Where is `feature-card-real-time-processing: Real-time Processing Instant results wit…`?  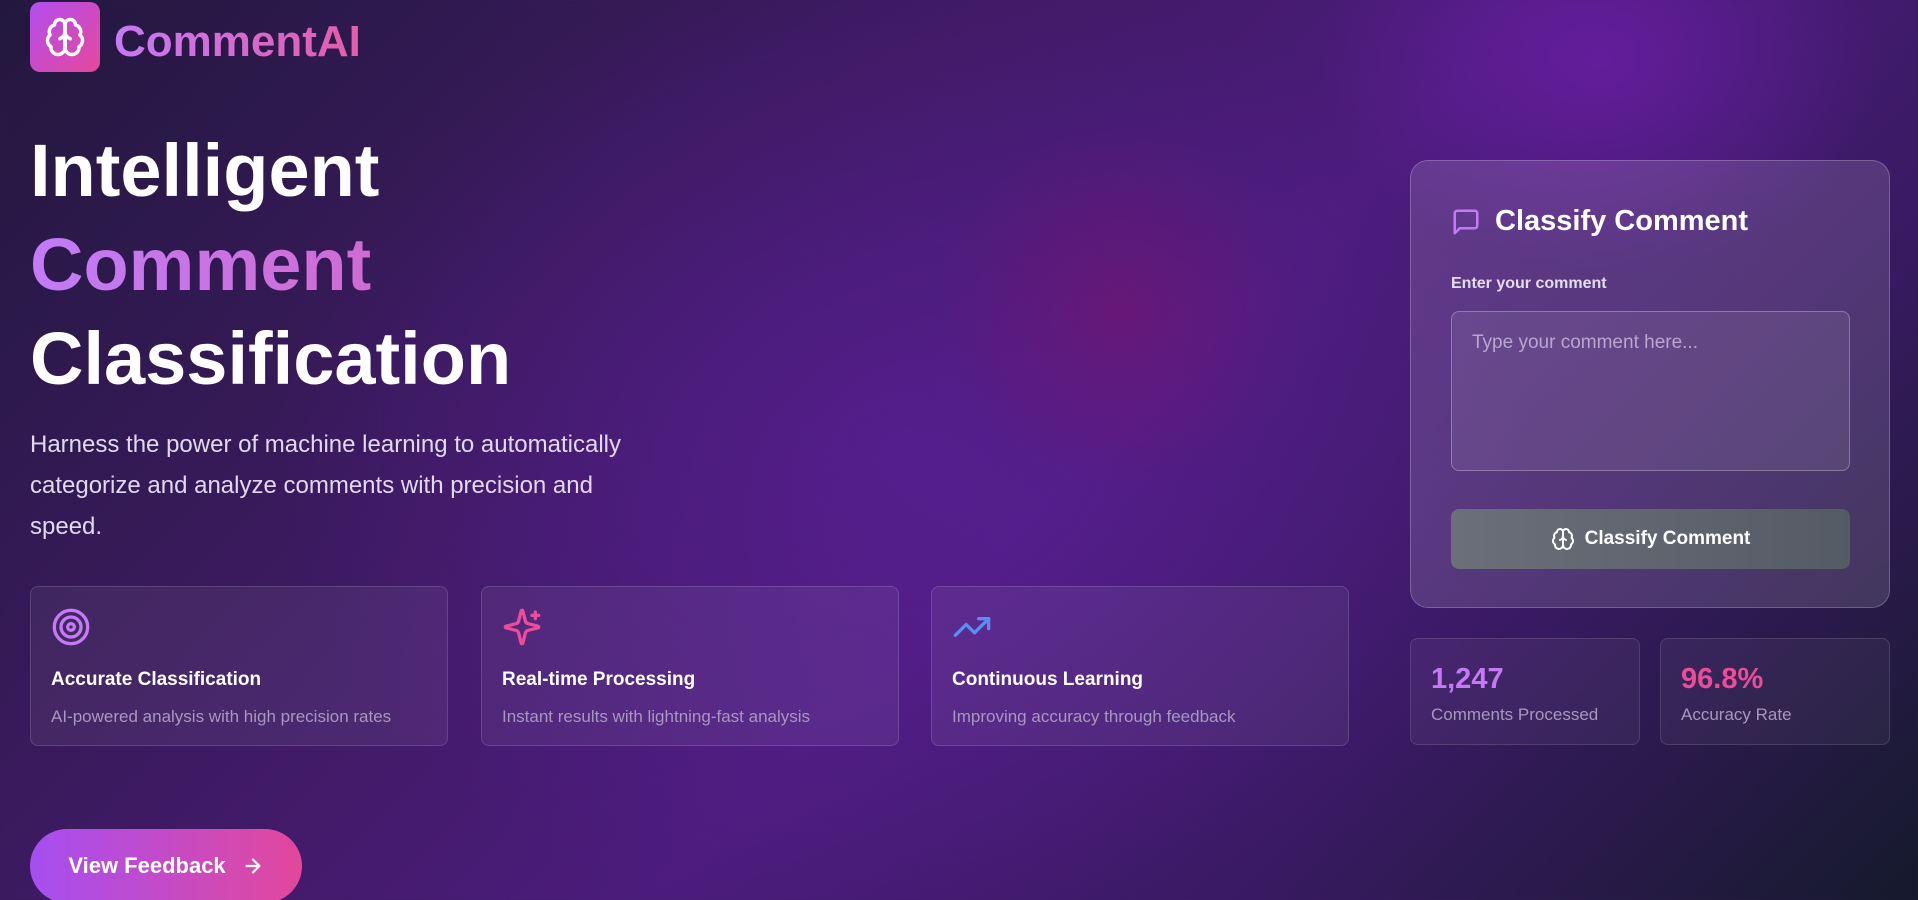 feature-card-real-time-processing: Real-time Processing Instant results wit… is located at coordinates (690, 666).